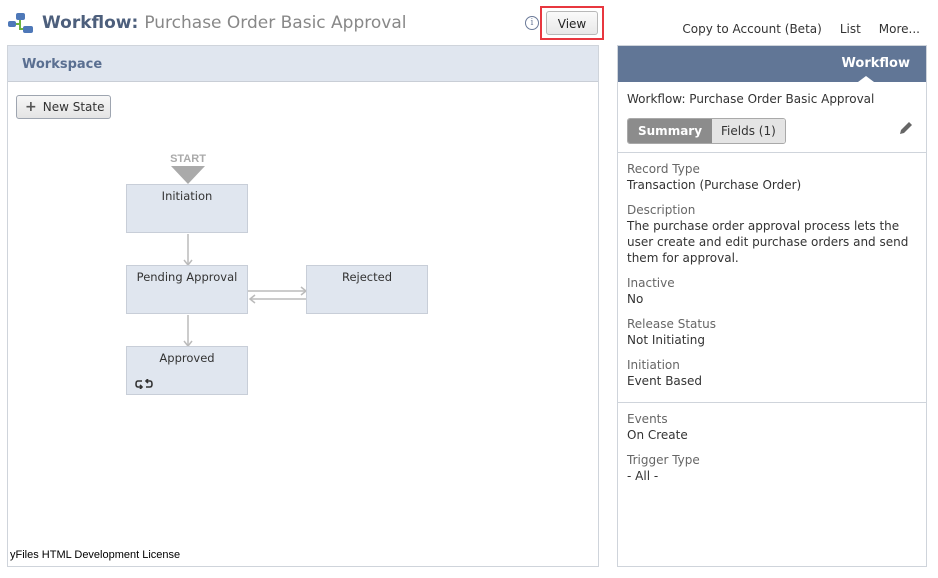  What do you see at coordinates (239, 250) in the screenshot?
I see `workflow-diagram: START` at bounding box center [239, 250].